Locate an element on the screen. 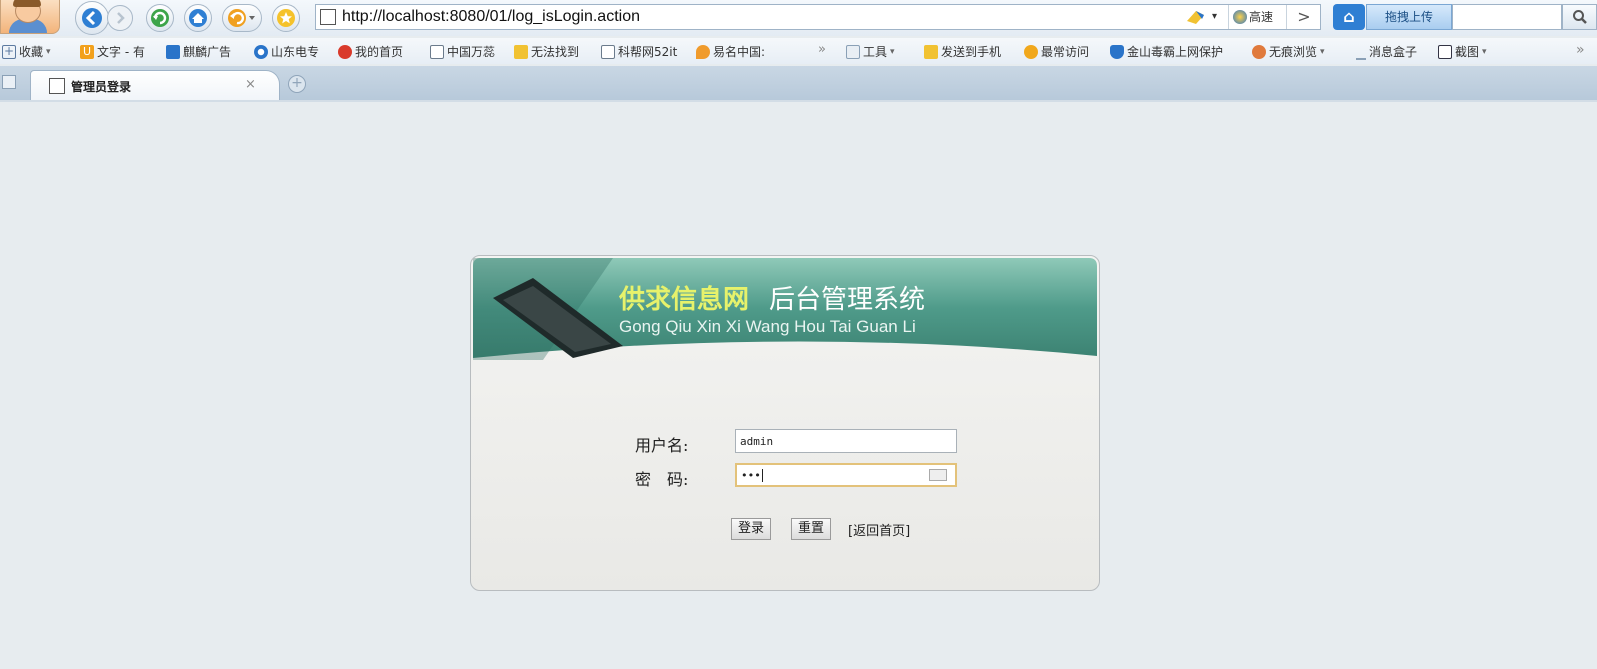 The image size is (1597, 669). search-icon is located at coordinates (1579, 17).